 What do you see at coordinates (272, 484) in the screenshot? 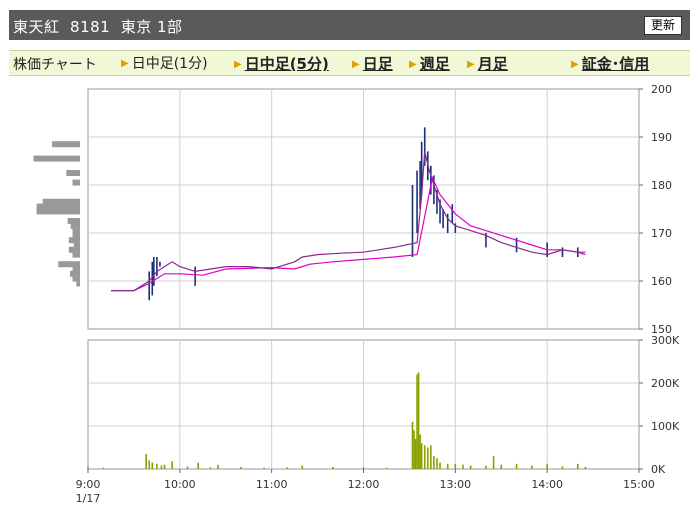
I see `x-tick-label: 11:00` at bounding box center [272, 484].